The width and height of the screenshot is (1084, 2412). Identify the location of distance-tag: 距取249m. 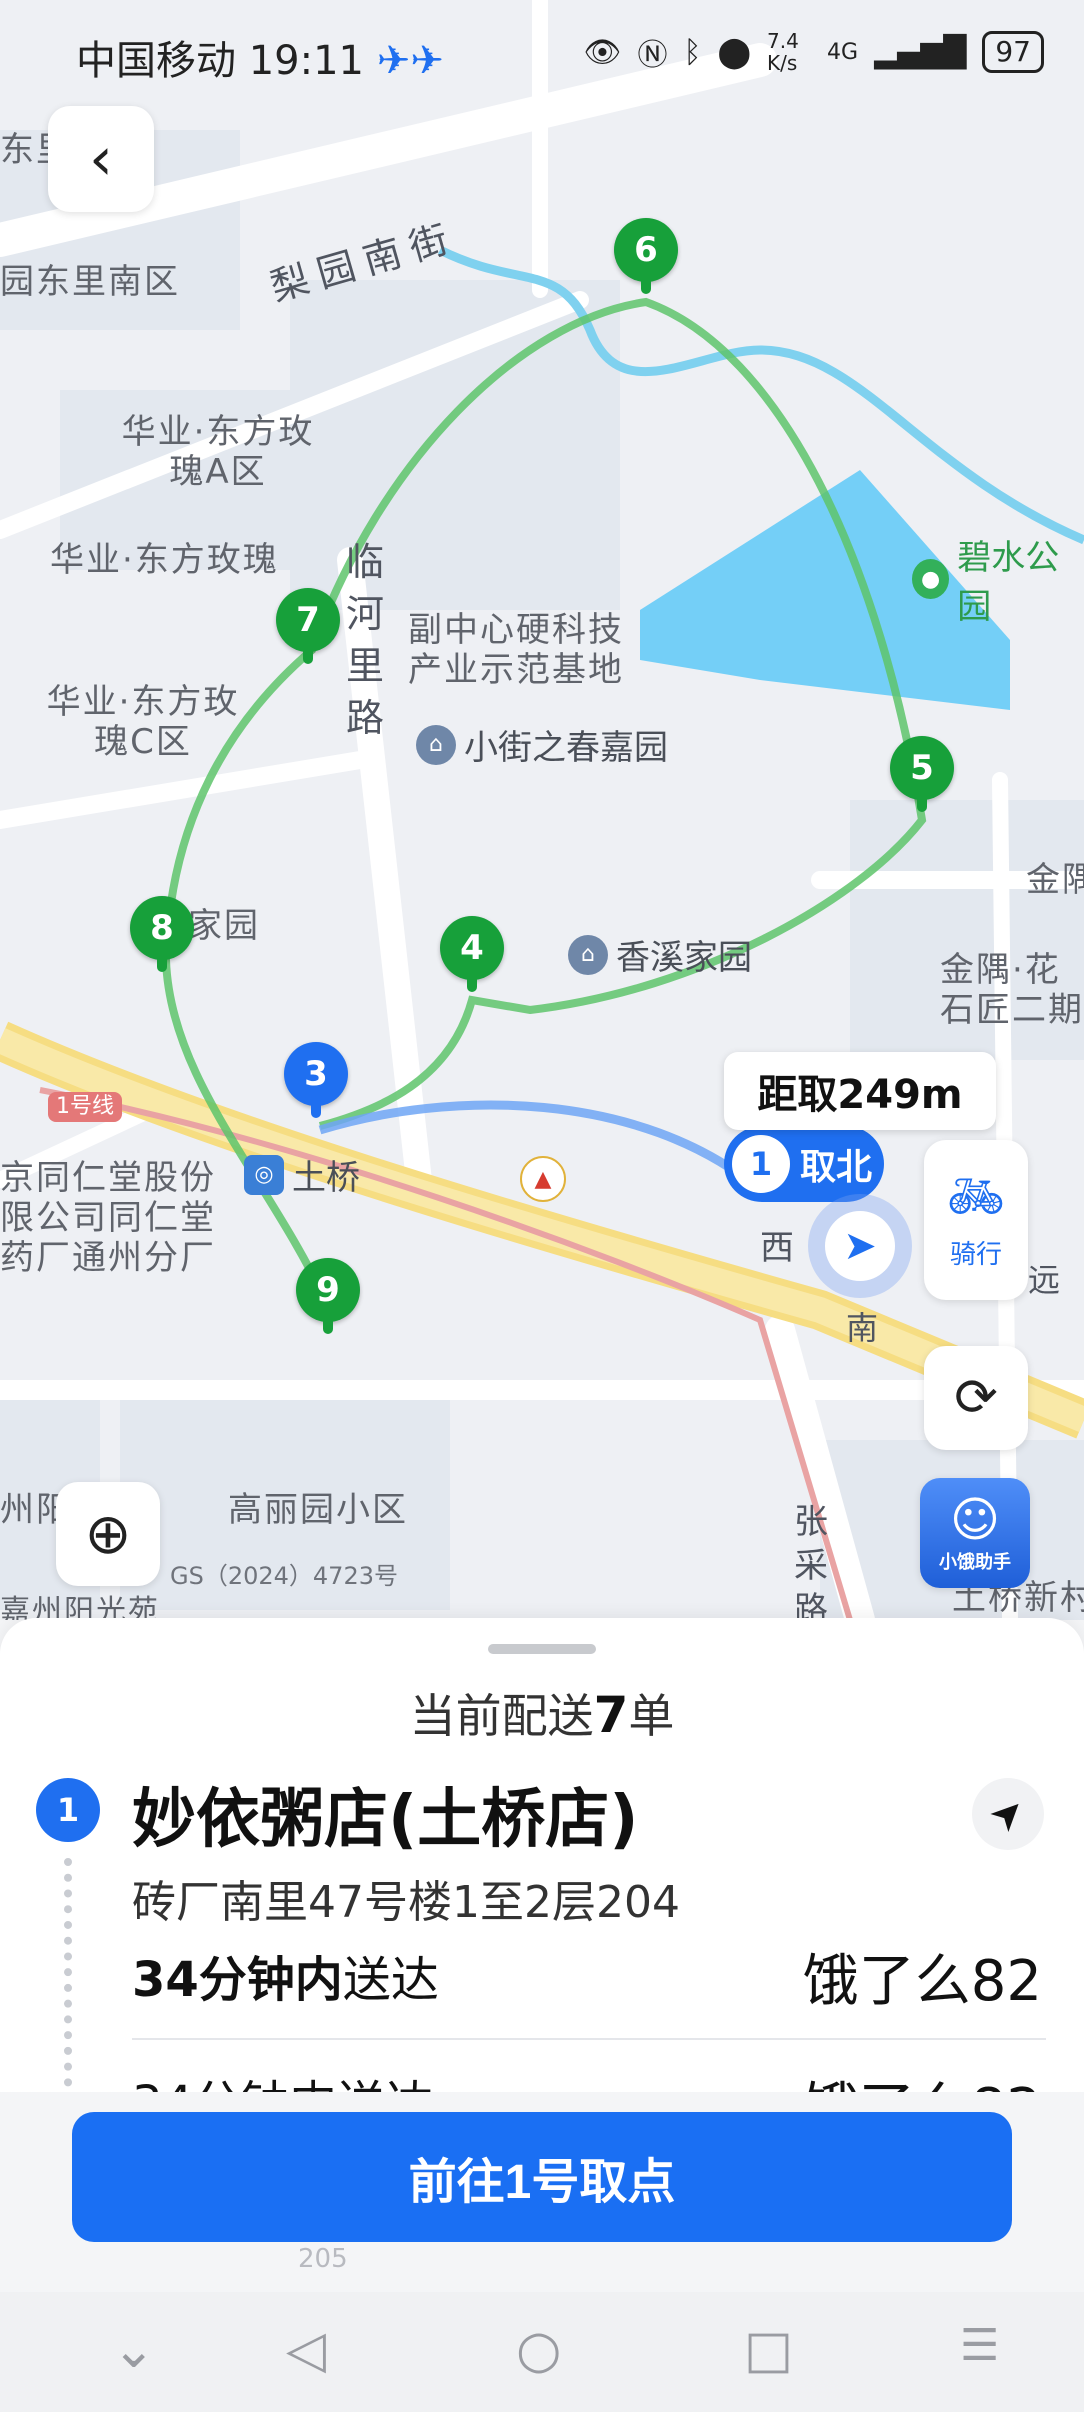
(860, 1091).